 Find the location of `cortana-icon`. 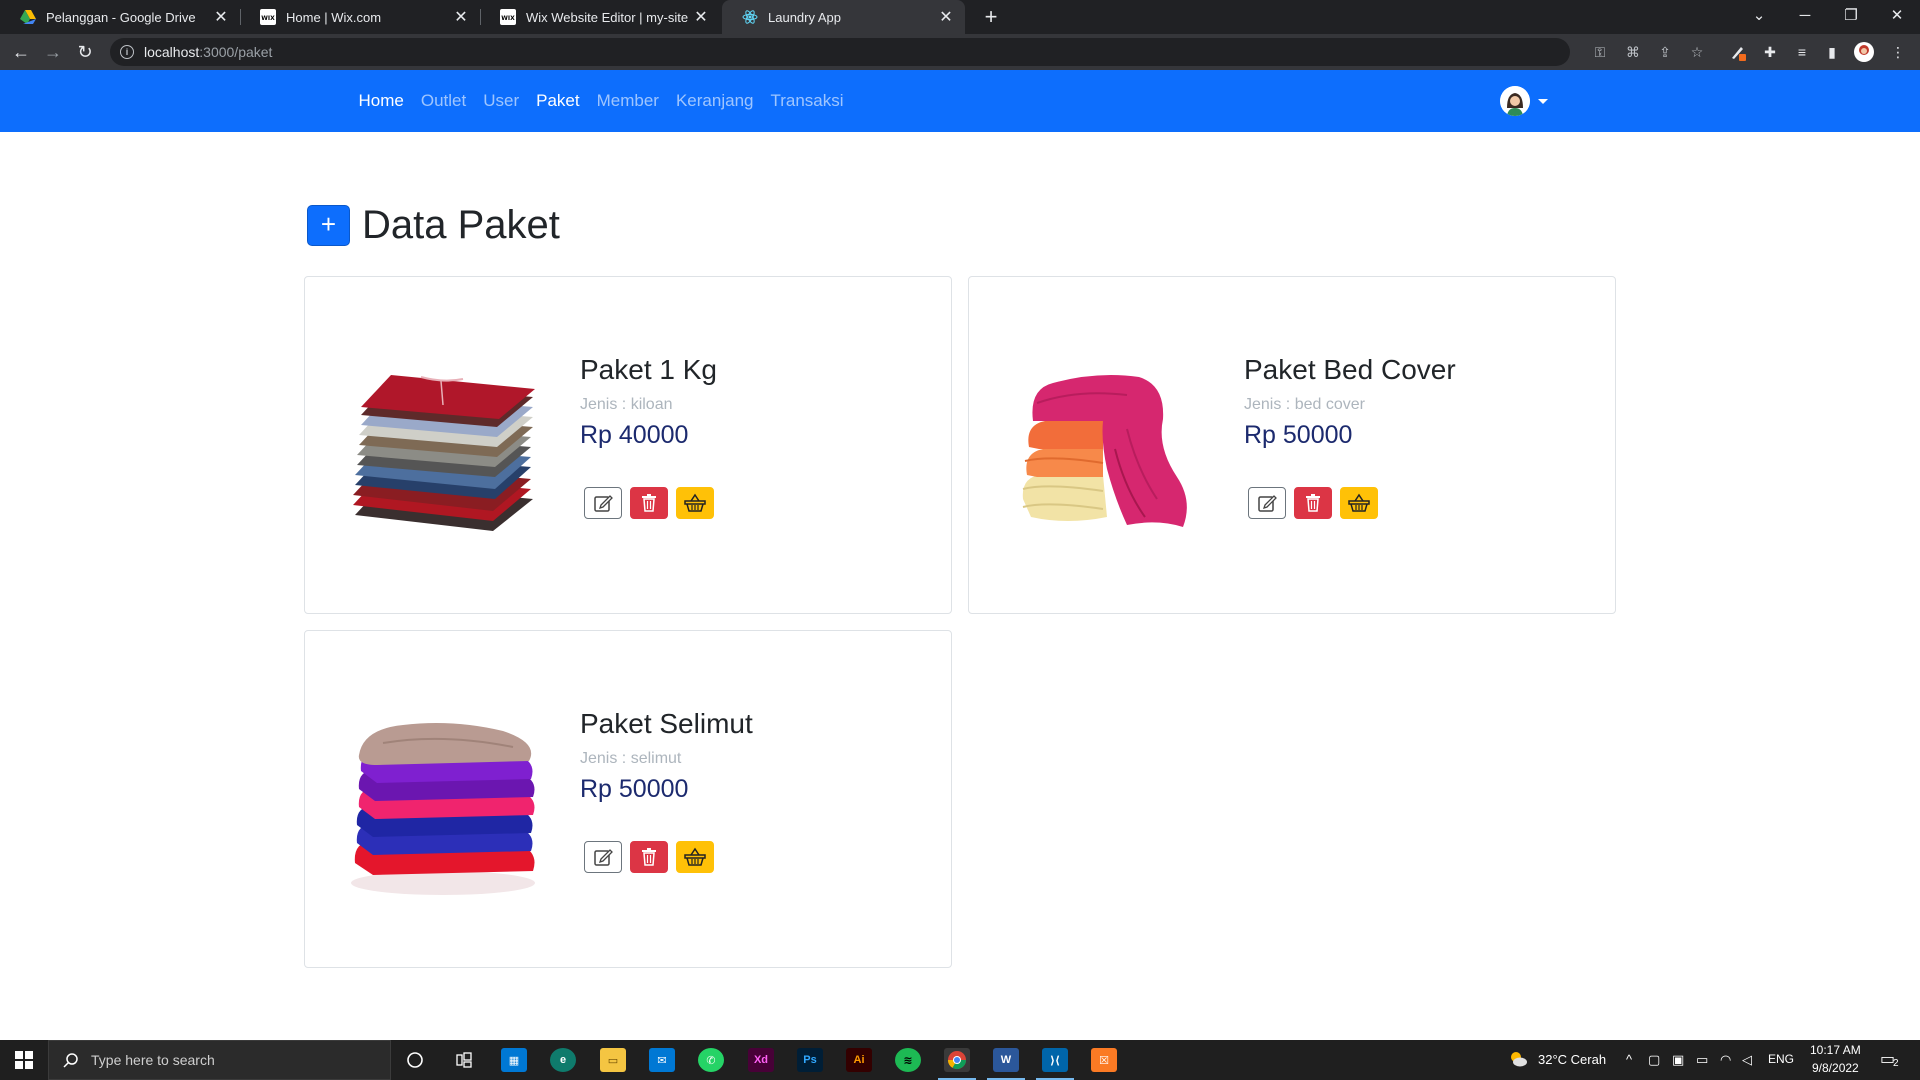

cortana-icon is located at coordinates (415, 1060).